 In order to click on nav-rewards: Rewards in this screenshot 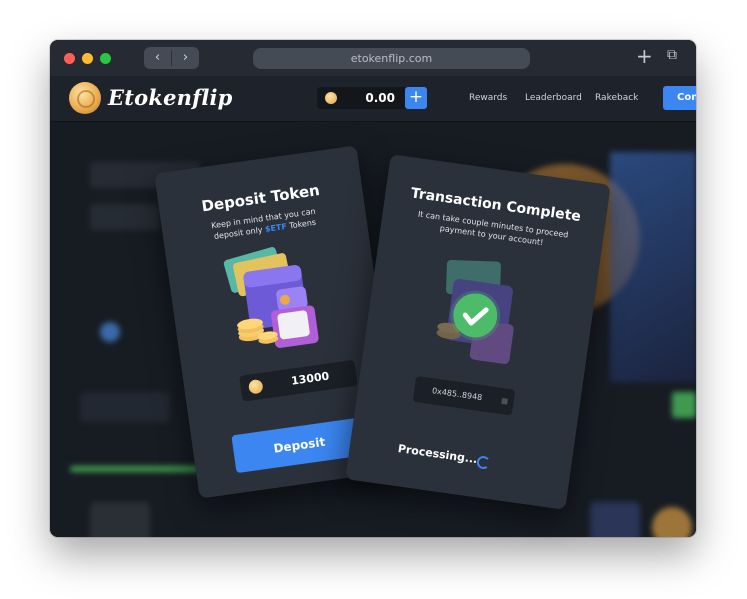, I will do `click(488, 98)`.